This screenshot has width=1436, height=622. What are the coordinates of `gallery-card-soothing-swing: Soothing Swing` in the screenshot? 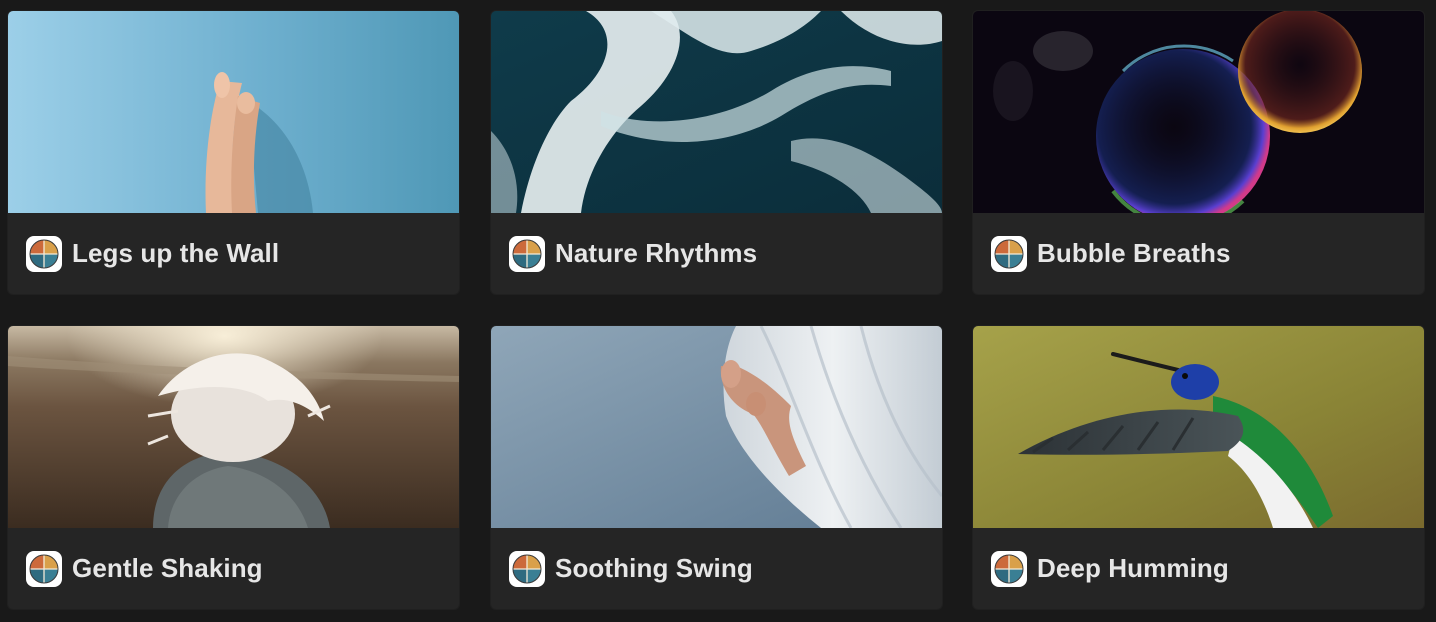 It's located at (716, 467).